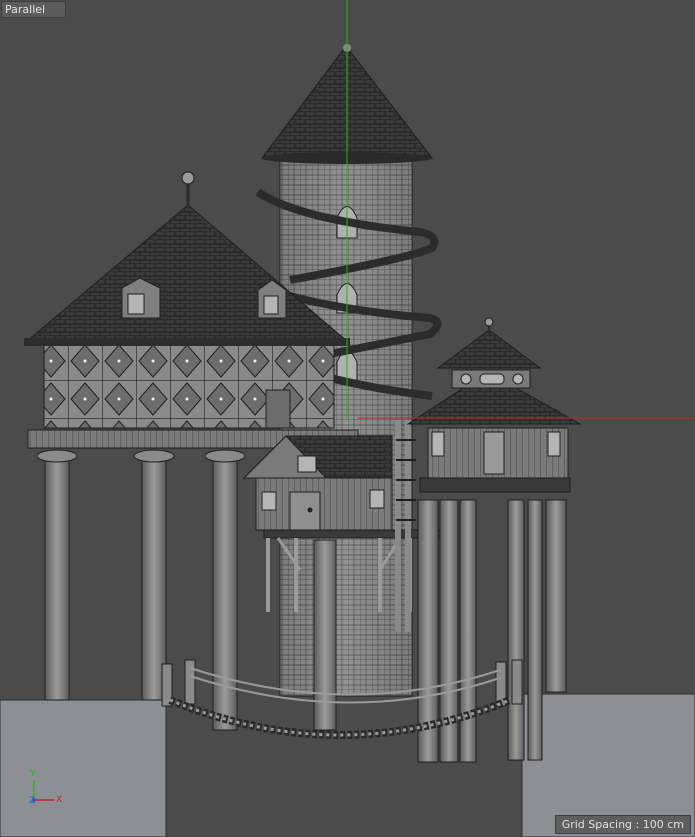 The width and height of the screenshot is (695, 837). Describe the element at coordinates (83, 768) in the screenshot. I see `ground-left` at that location.